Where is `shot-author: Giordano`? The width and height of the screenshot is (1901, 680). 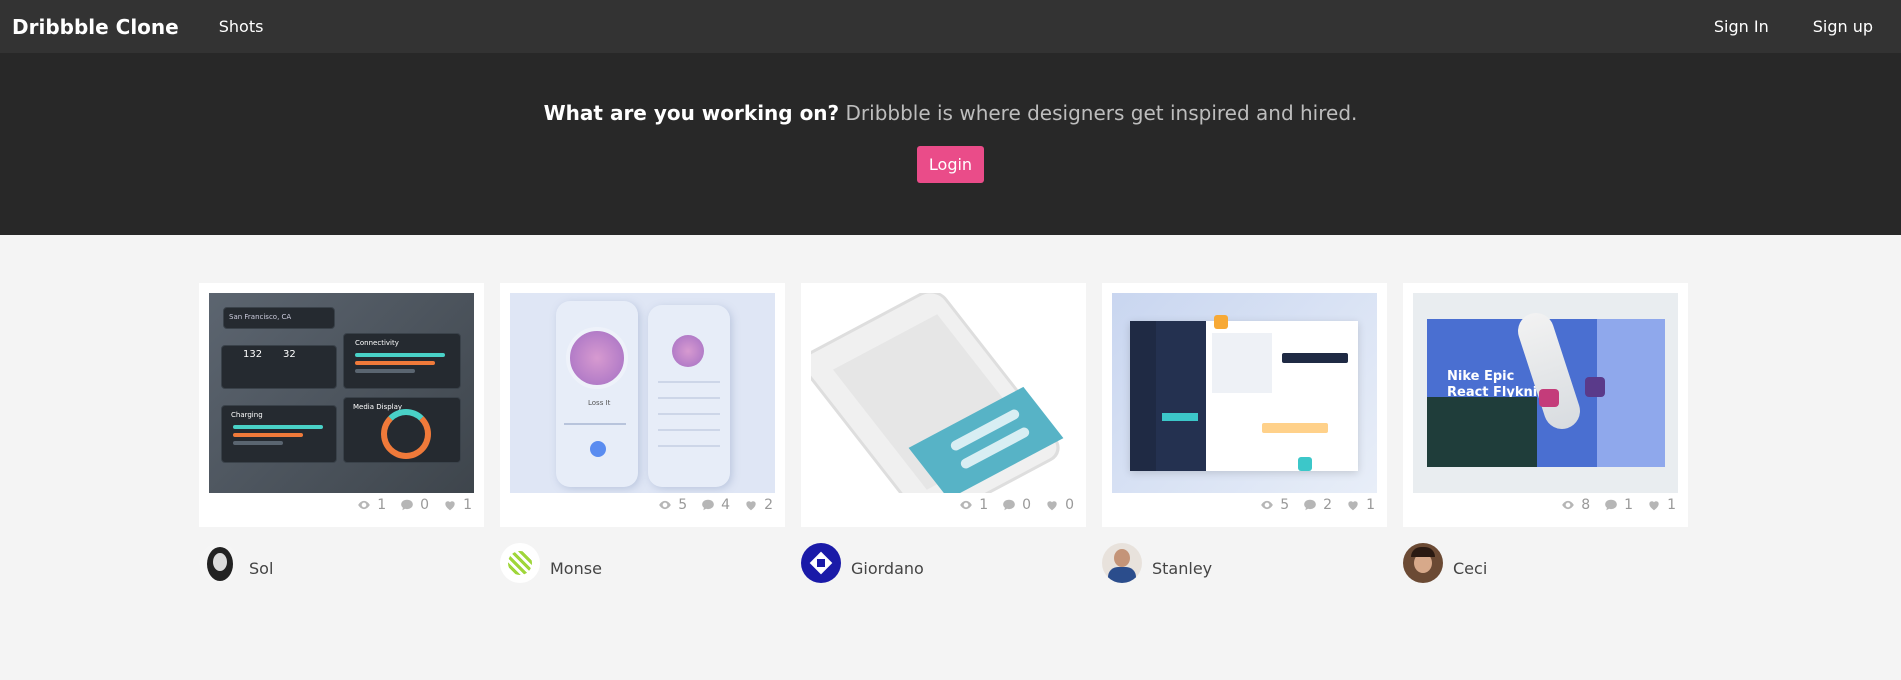 shot-author: Giordano is located at coordinates (943, 563).